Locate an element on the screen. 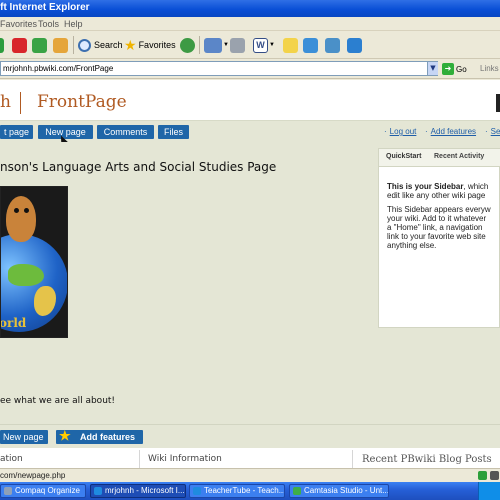 The image size is (500, 500). log-out-label: Log out is located at coordinates (403, 131).